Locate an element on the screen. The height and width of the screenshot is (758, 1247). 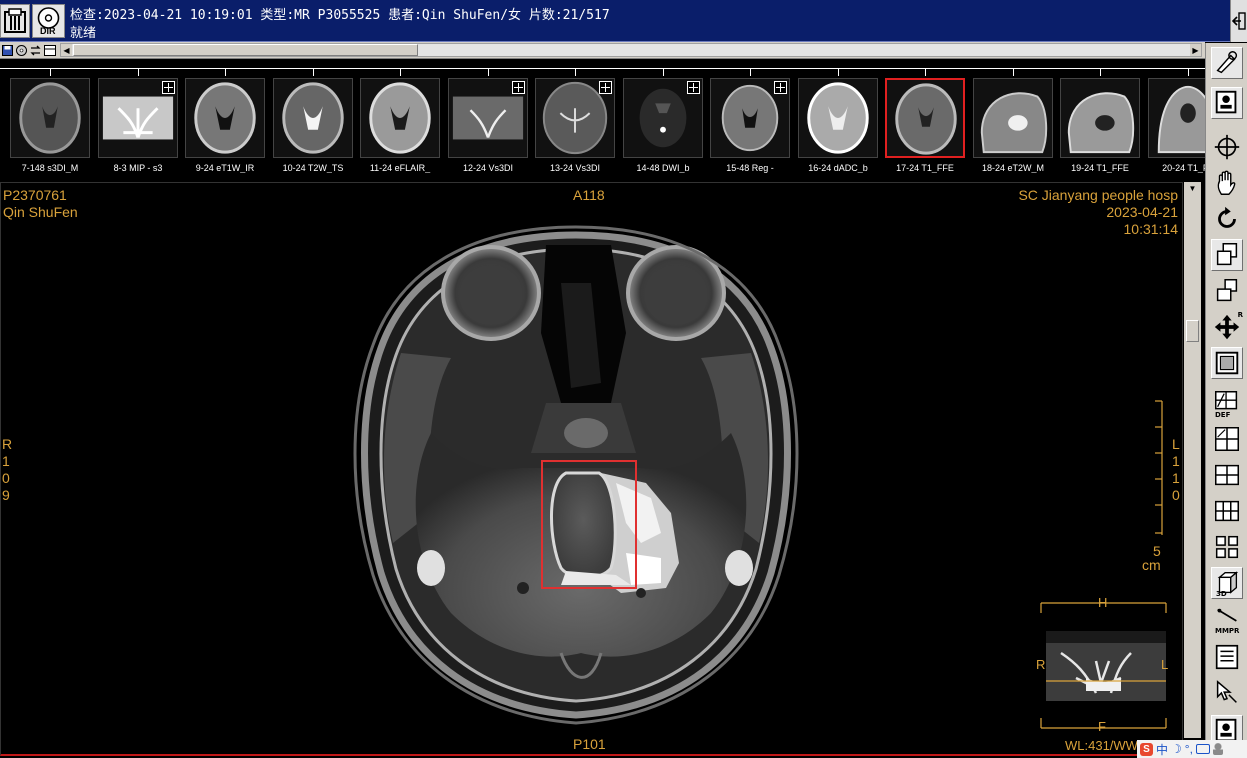
tool-rotate-button is located at coordinates (1227, 219).